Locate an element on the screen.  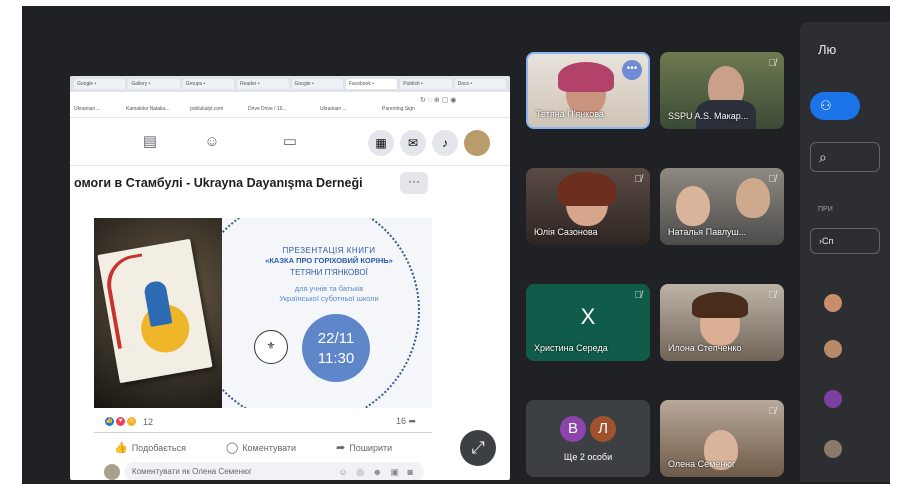
bookmark: poblukalyt.com is located at coordinates (206, 109).